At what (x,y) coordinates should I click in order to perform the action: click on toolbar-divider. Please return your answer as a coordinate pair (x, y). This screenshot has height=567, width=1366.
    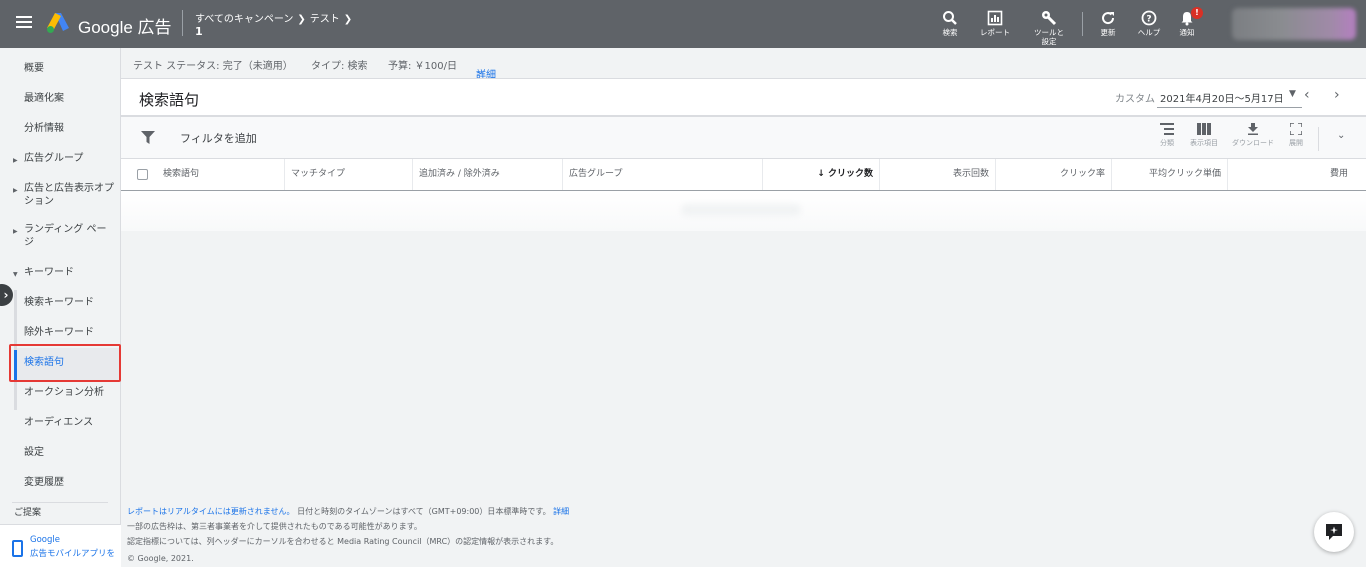
    Looking at the image, I should click on (1318, 139).